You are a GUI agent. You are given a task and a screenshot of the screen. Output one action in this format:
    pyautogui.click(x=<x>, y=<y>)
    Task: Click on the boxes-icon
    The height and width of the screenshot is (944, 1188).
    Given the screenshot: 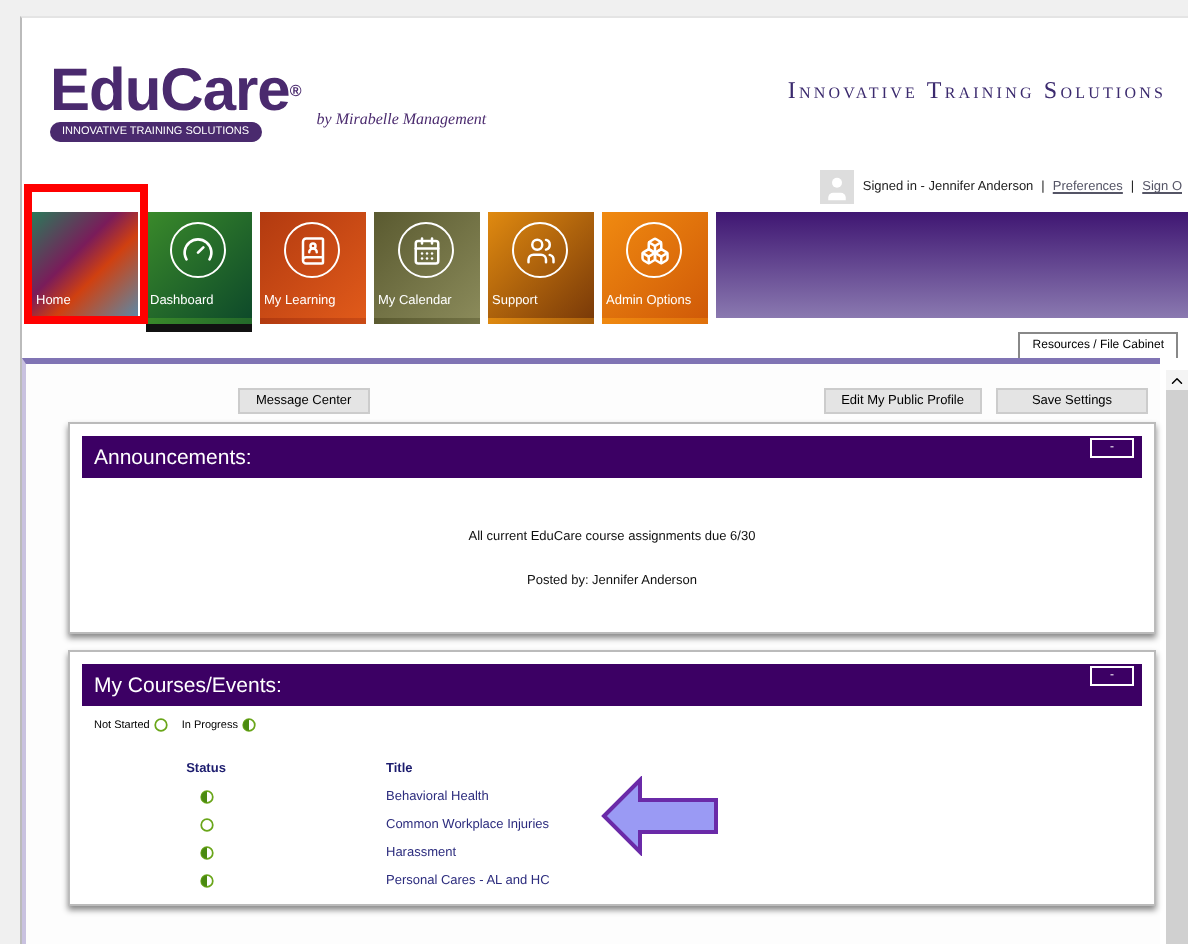 What is the action you would take?
    pyautogui.click(x=654, y=250)
    